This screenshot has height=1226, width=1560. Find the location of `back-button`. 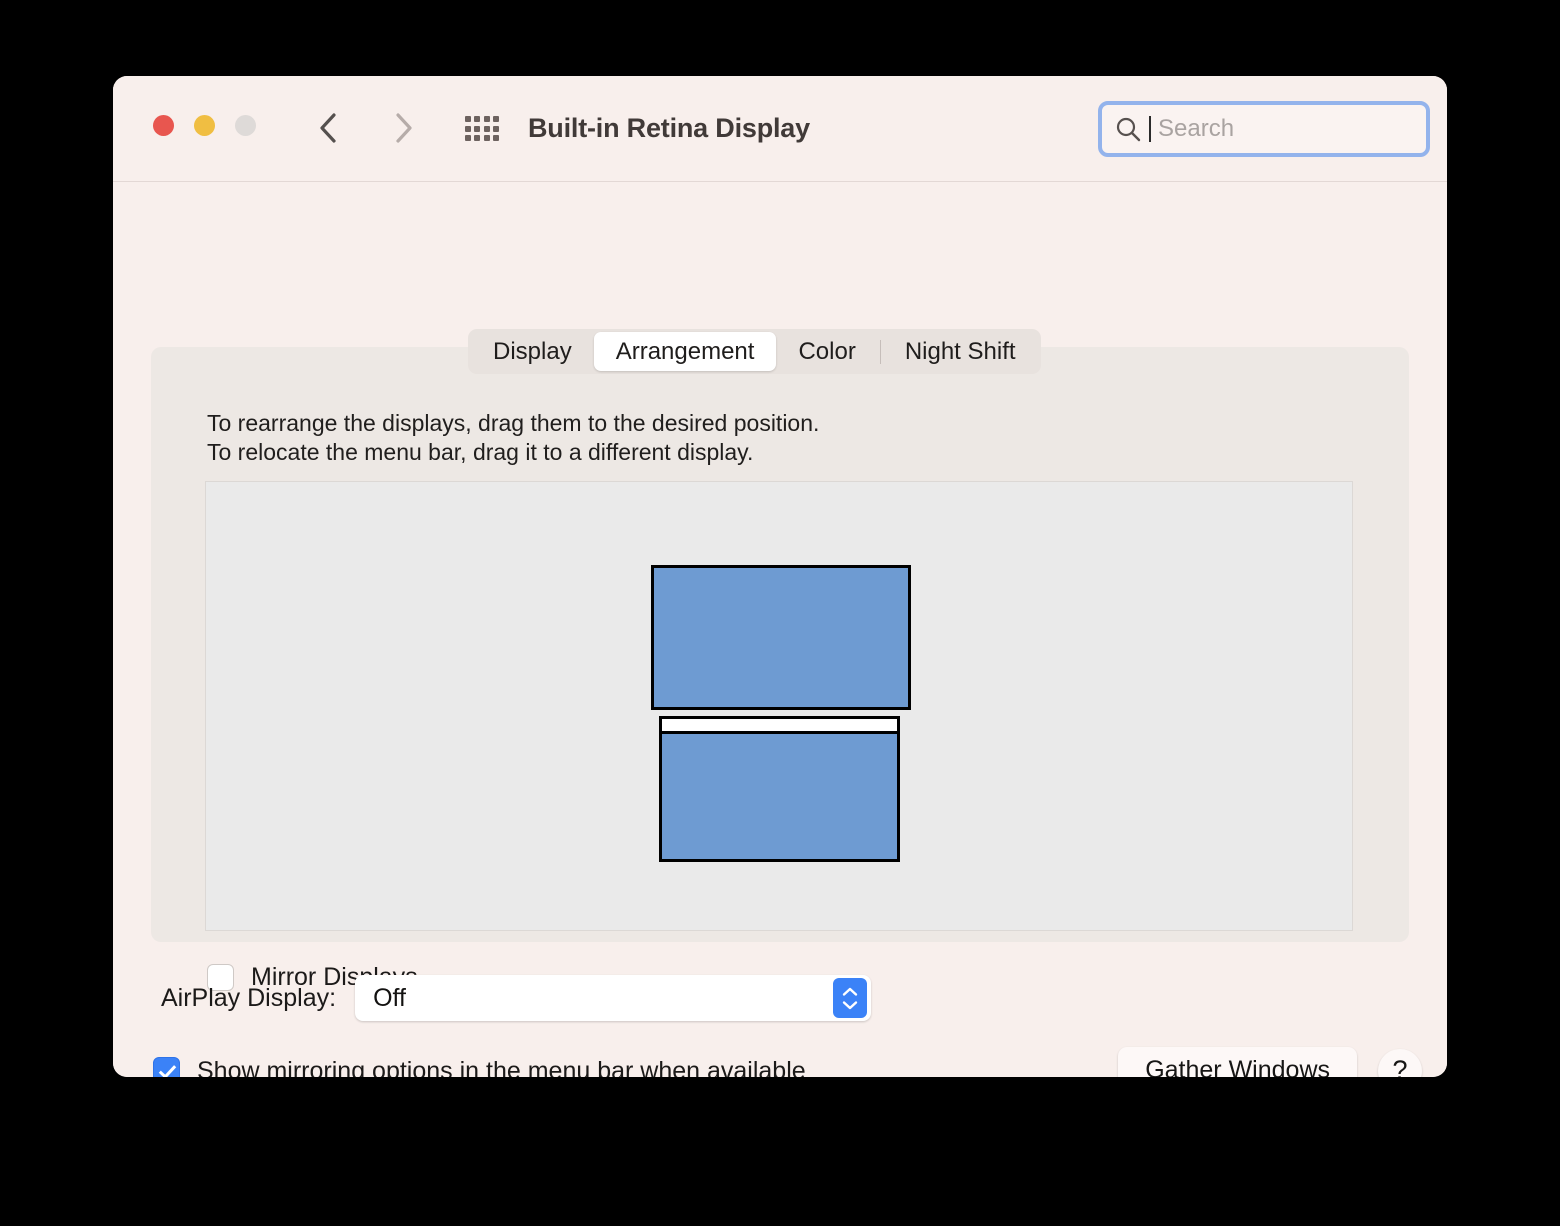

back-button is located at coordinates (328, 128).